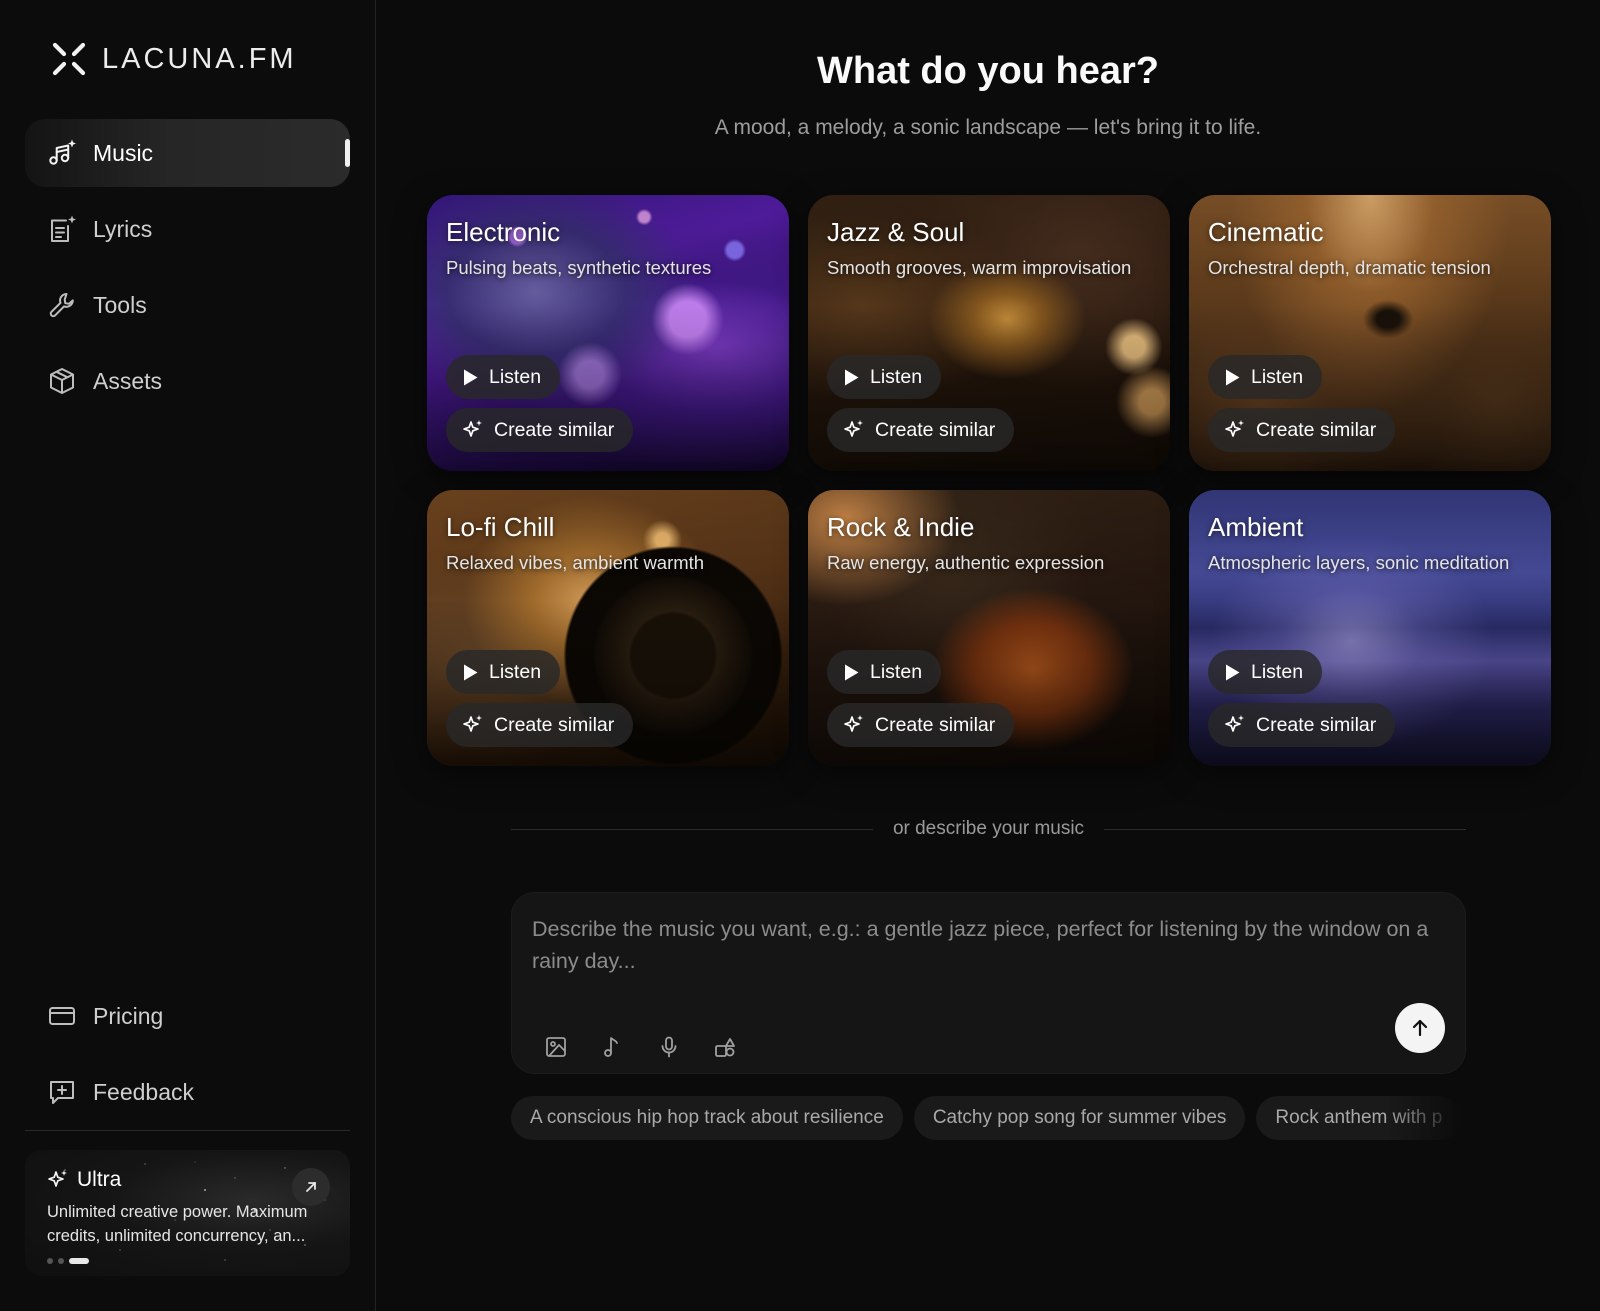  What do you see at coordinates (99, 1179) in the screenshot?
I see `ultra-title: Ultra` at bounding box center [99, 1179].